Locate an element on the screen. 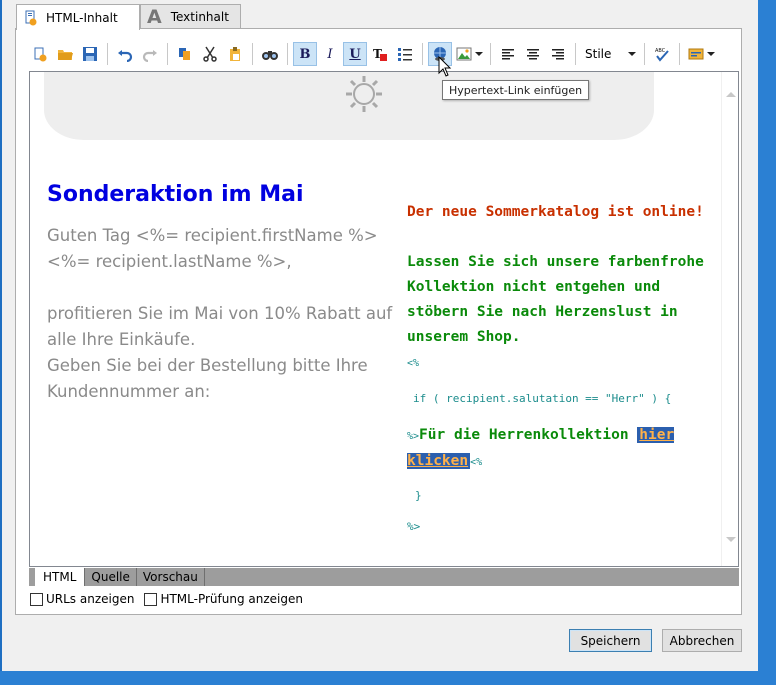 The image size is (776, 685). html-check-checkbox: HTML-Prüfung anzeigen is located at coordinates (223, 599).